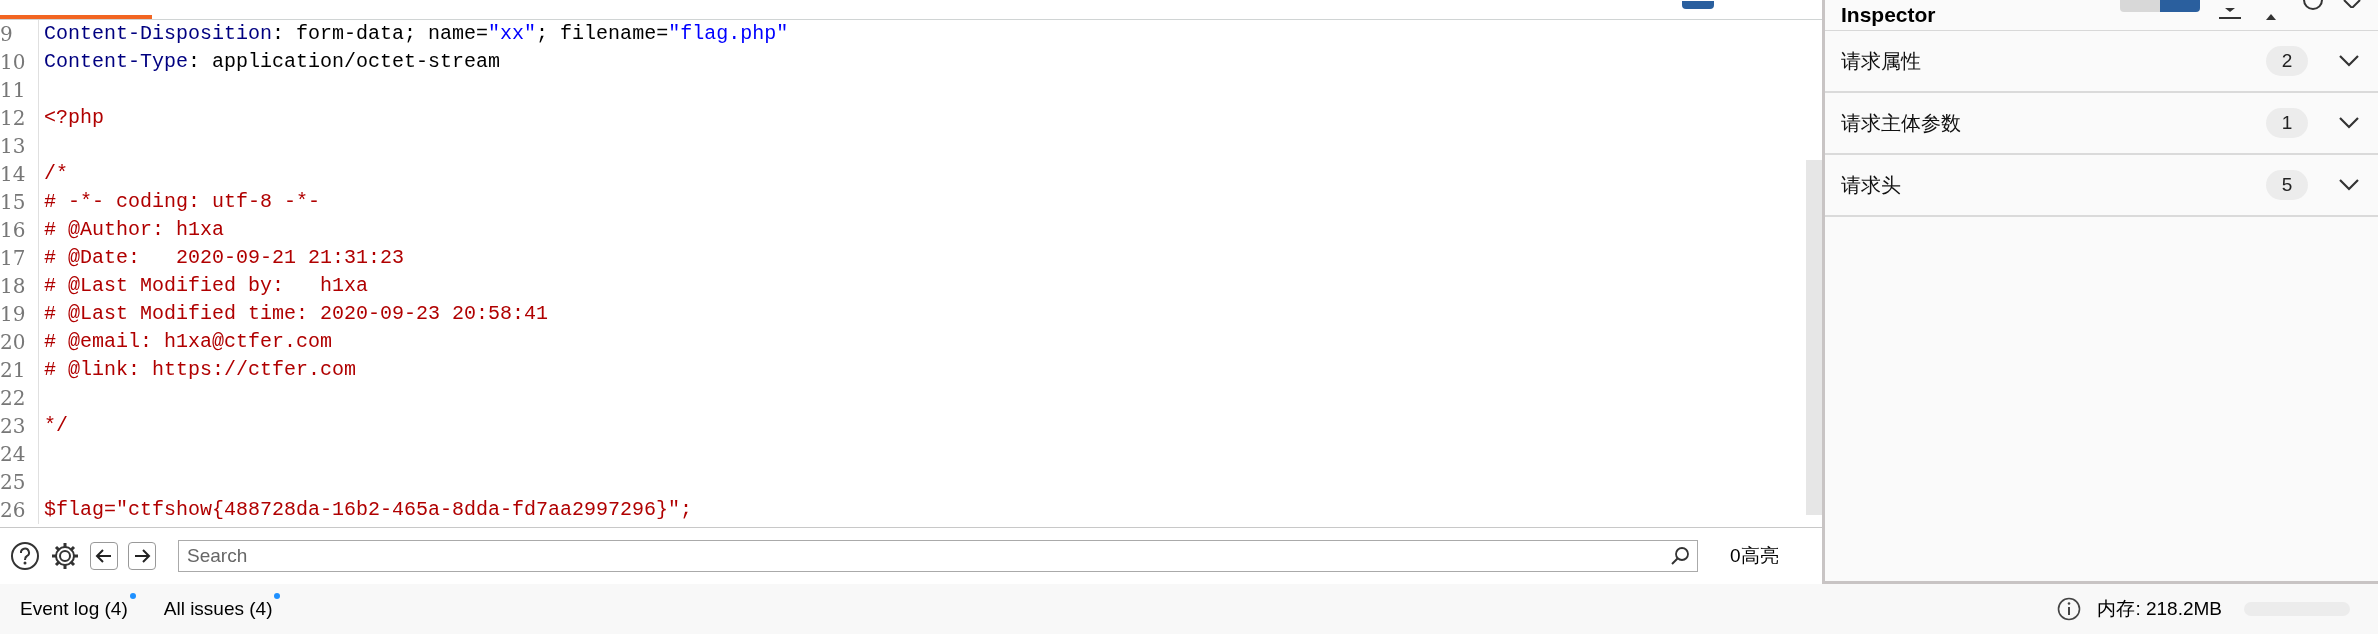  Describe the element at coordinates (56, 174) in the screenshot. I see `code-line: /*` at that location.